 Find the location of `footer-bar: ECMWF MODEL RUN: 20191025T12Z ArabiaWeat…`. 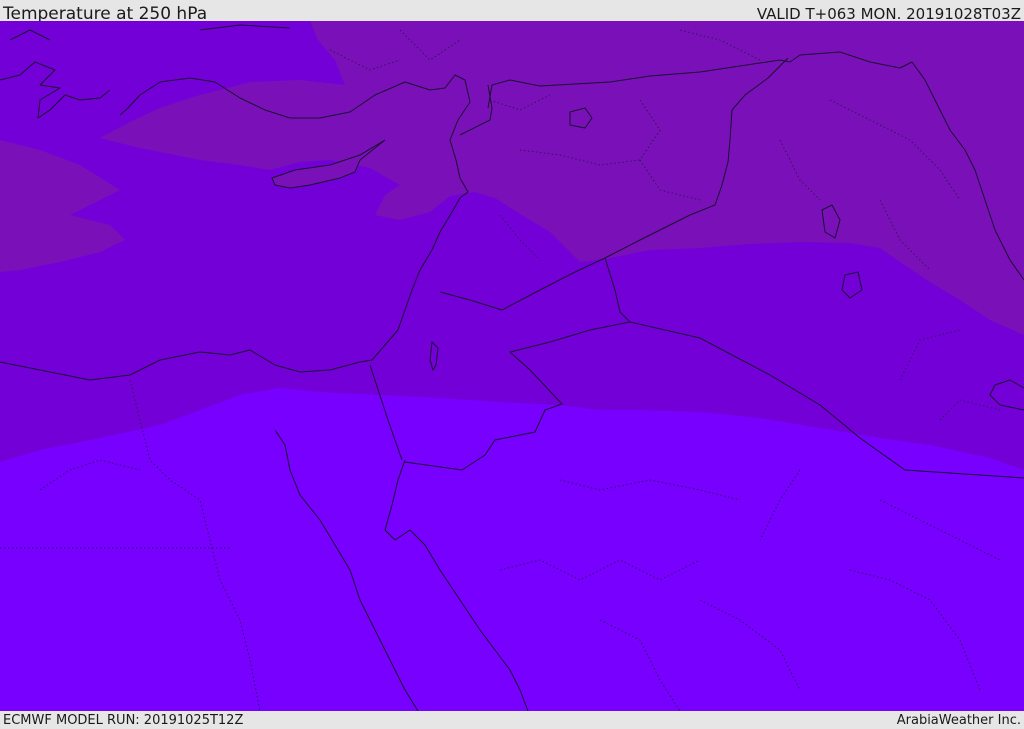

footer-bar: ECMWF MODEL RUN: 20191025T12Z ArabiaWeat… is located at coordinates (512, 720).